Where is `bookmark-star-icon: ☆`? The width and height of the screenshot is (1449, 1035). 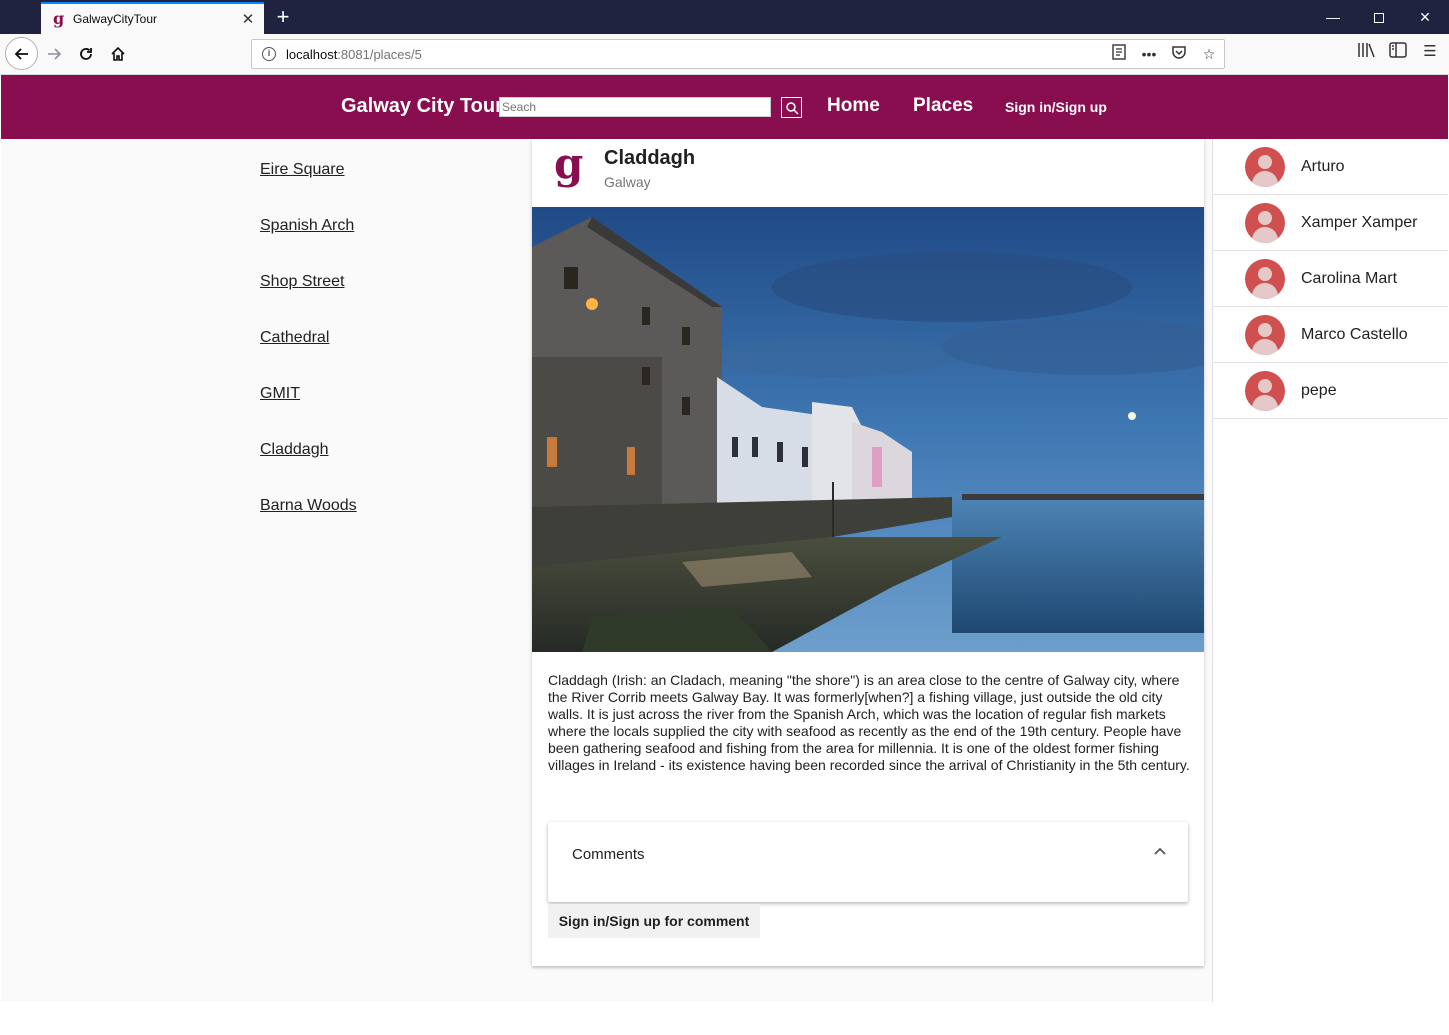
bookmark-star-icon: ☆ is located at coordinates (1209, 54).